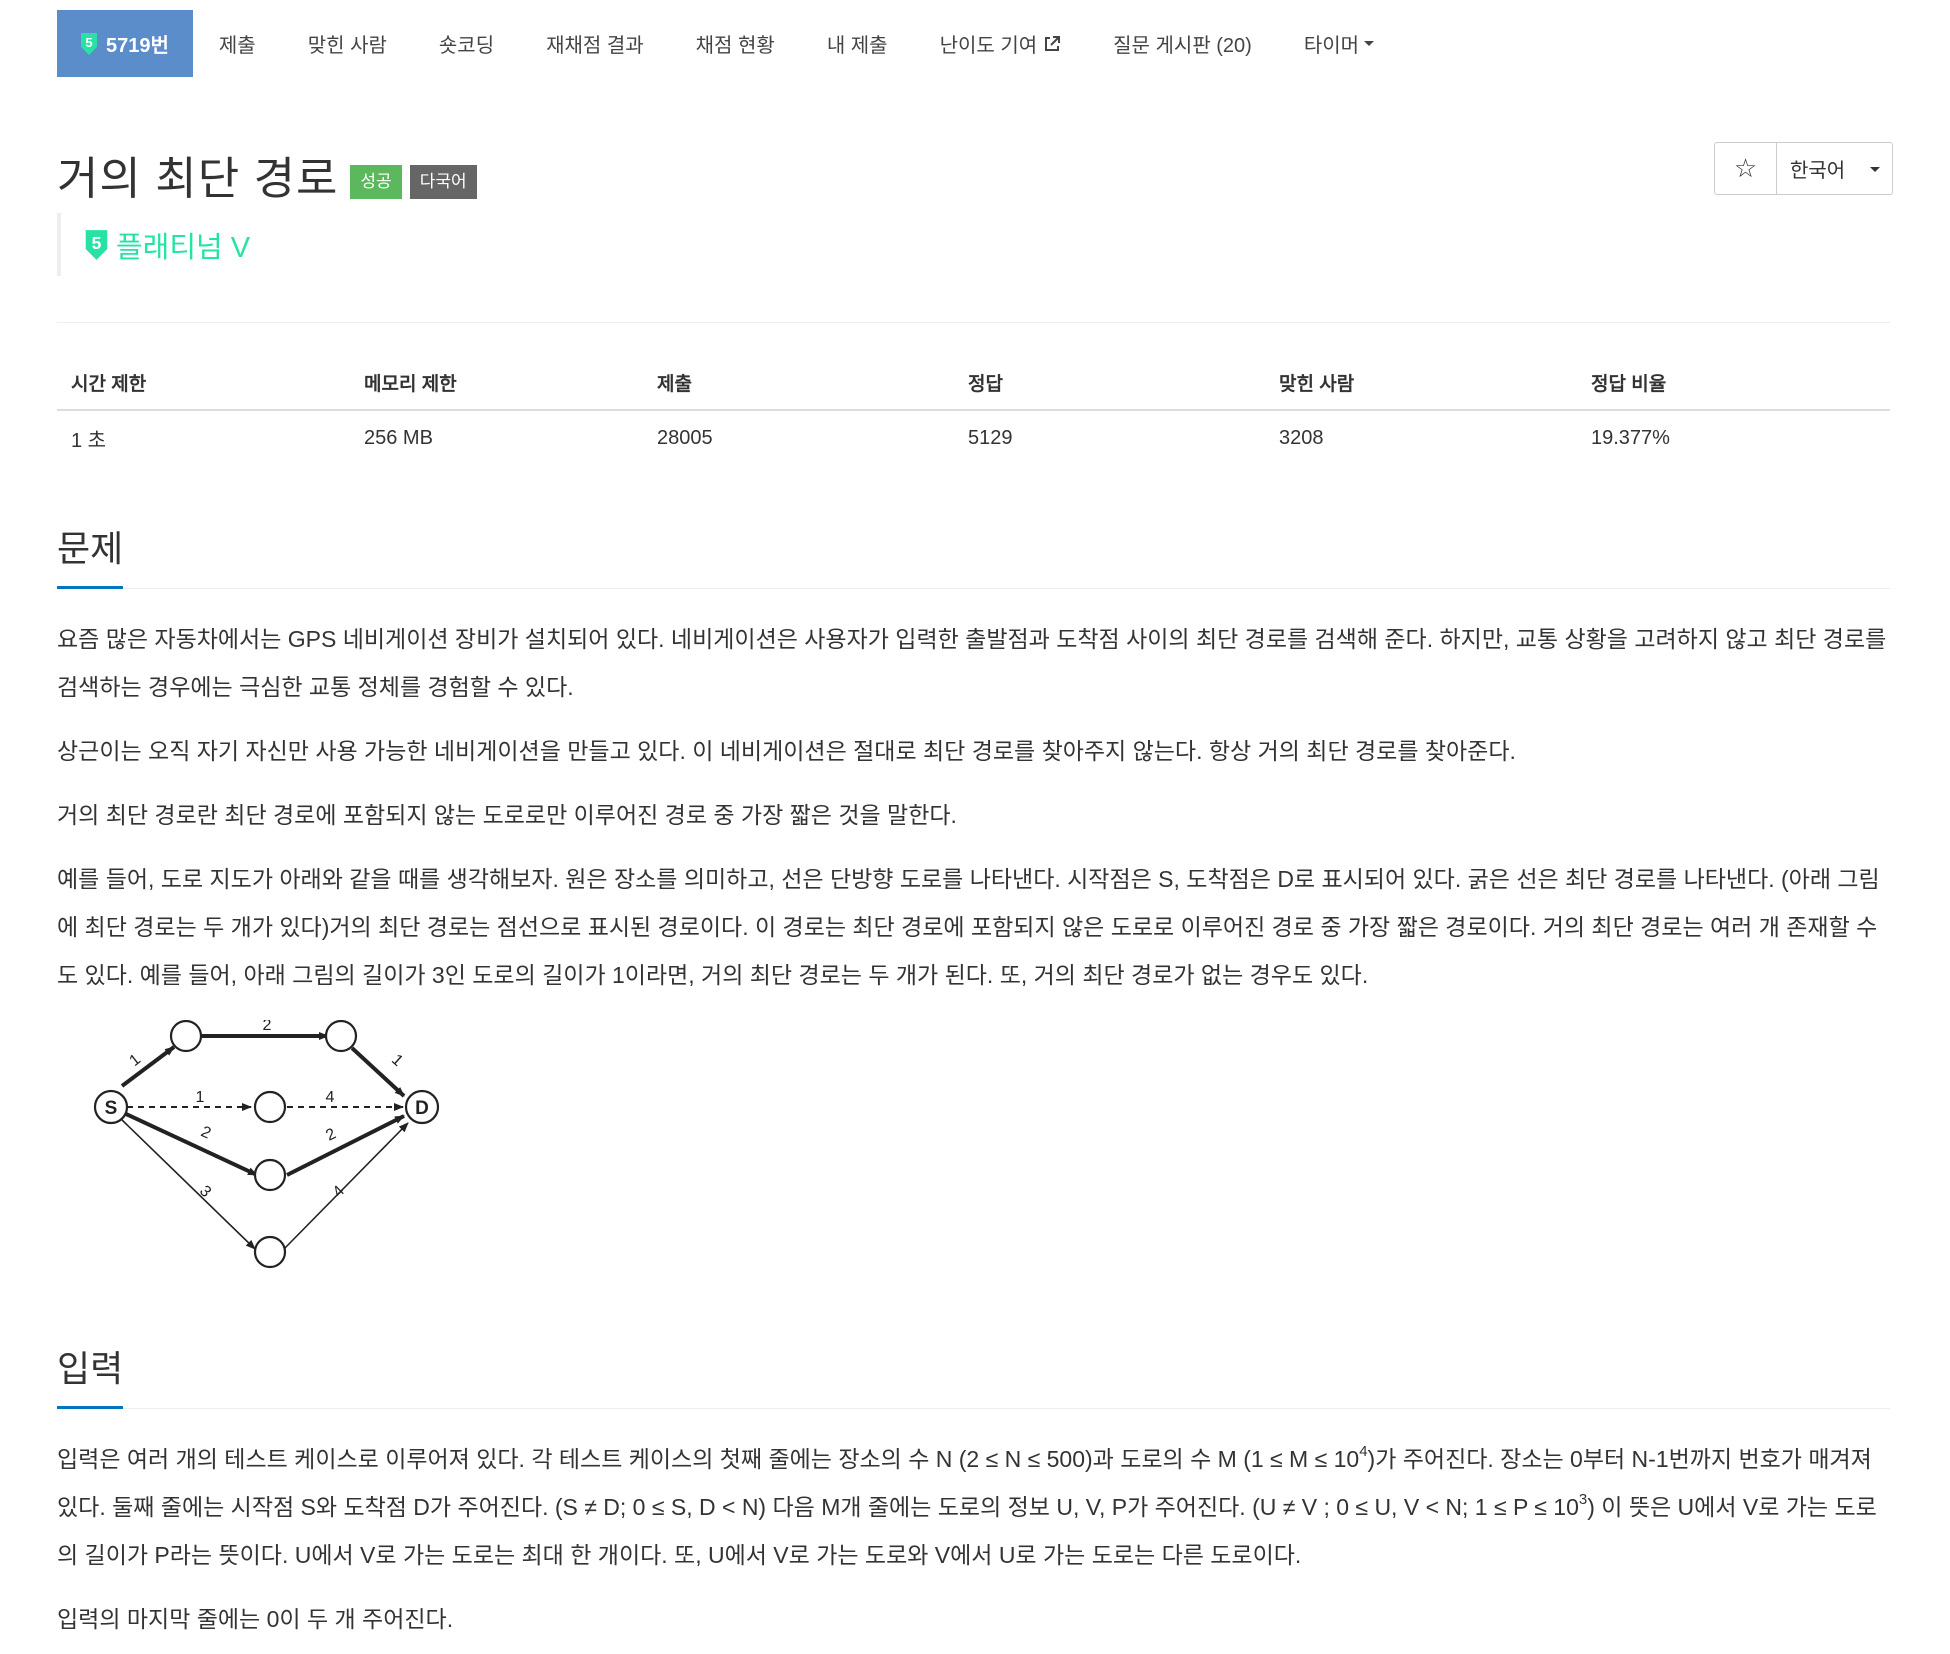 Image resolution: width=1950 pixels, height=1654 pixels. What do you see at coordinates (205, 1192) in the screenshot?
I see `graph-edge-label: 3` at bounding box center [205, 1192].